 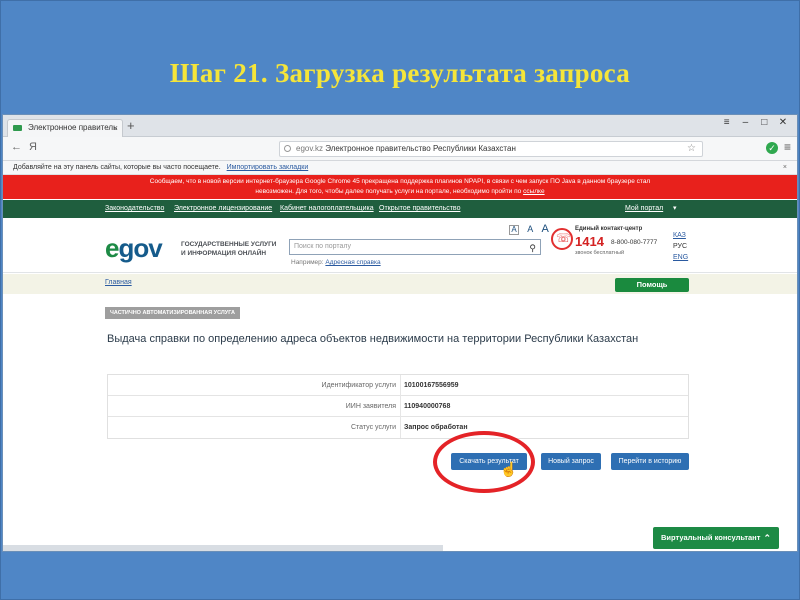 I want to click on table-row: ИИН заявителя 110940000768, so click(x=398, y=406).